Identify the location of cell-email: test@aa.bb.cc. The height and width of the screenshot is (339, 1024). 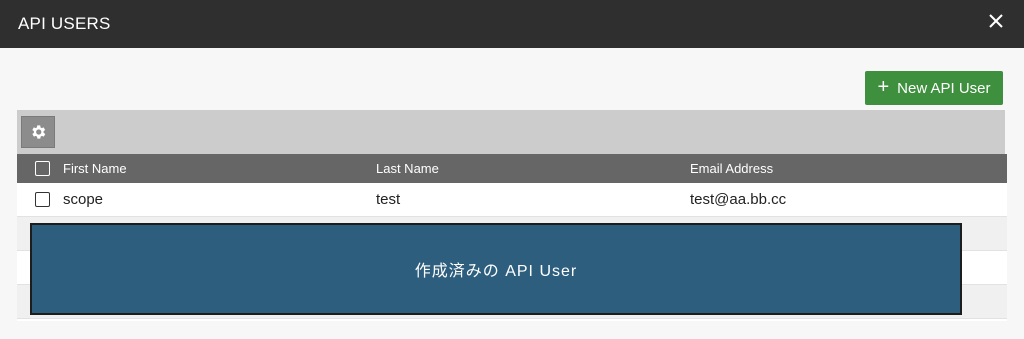
(738, 199).